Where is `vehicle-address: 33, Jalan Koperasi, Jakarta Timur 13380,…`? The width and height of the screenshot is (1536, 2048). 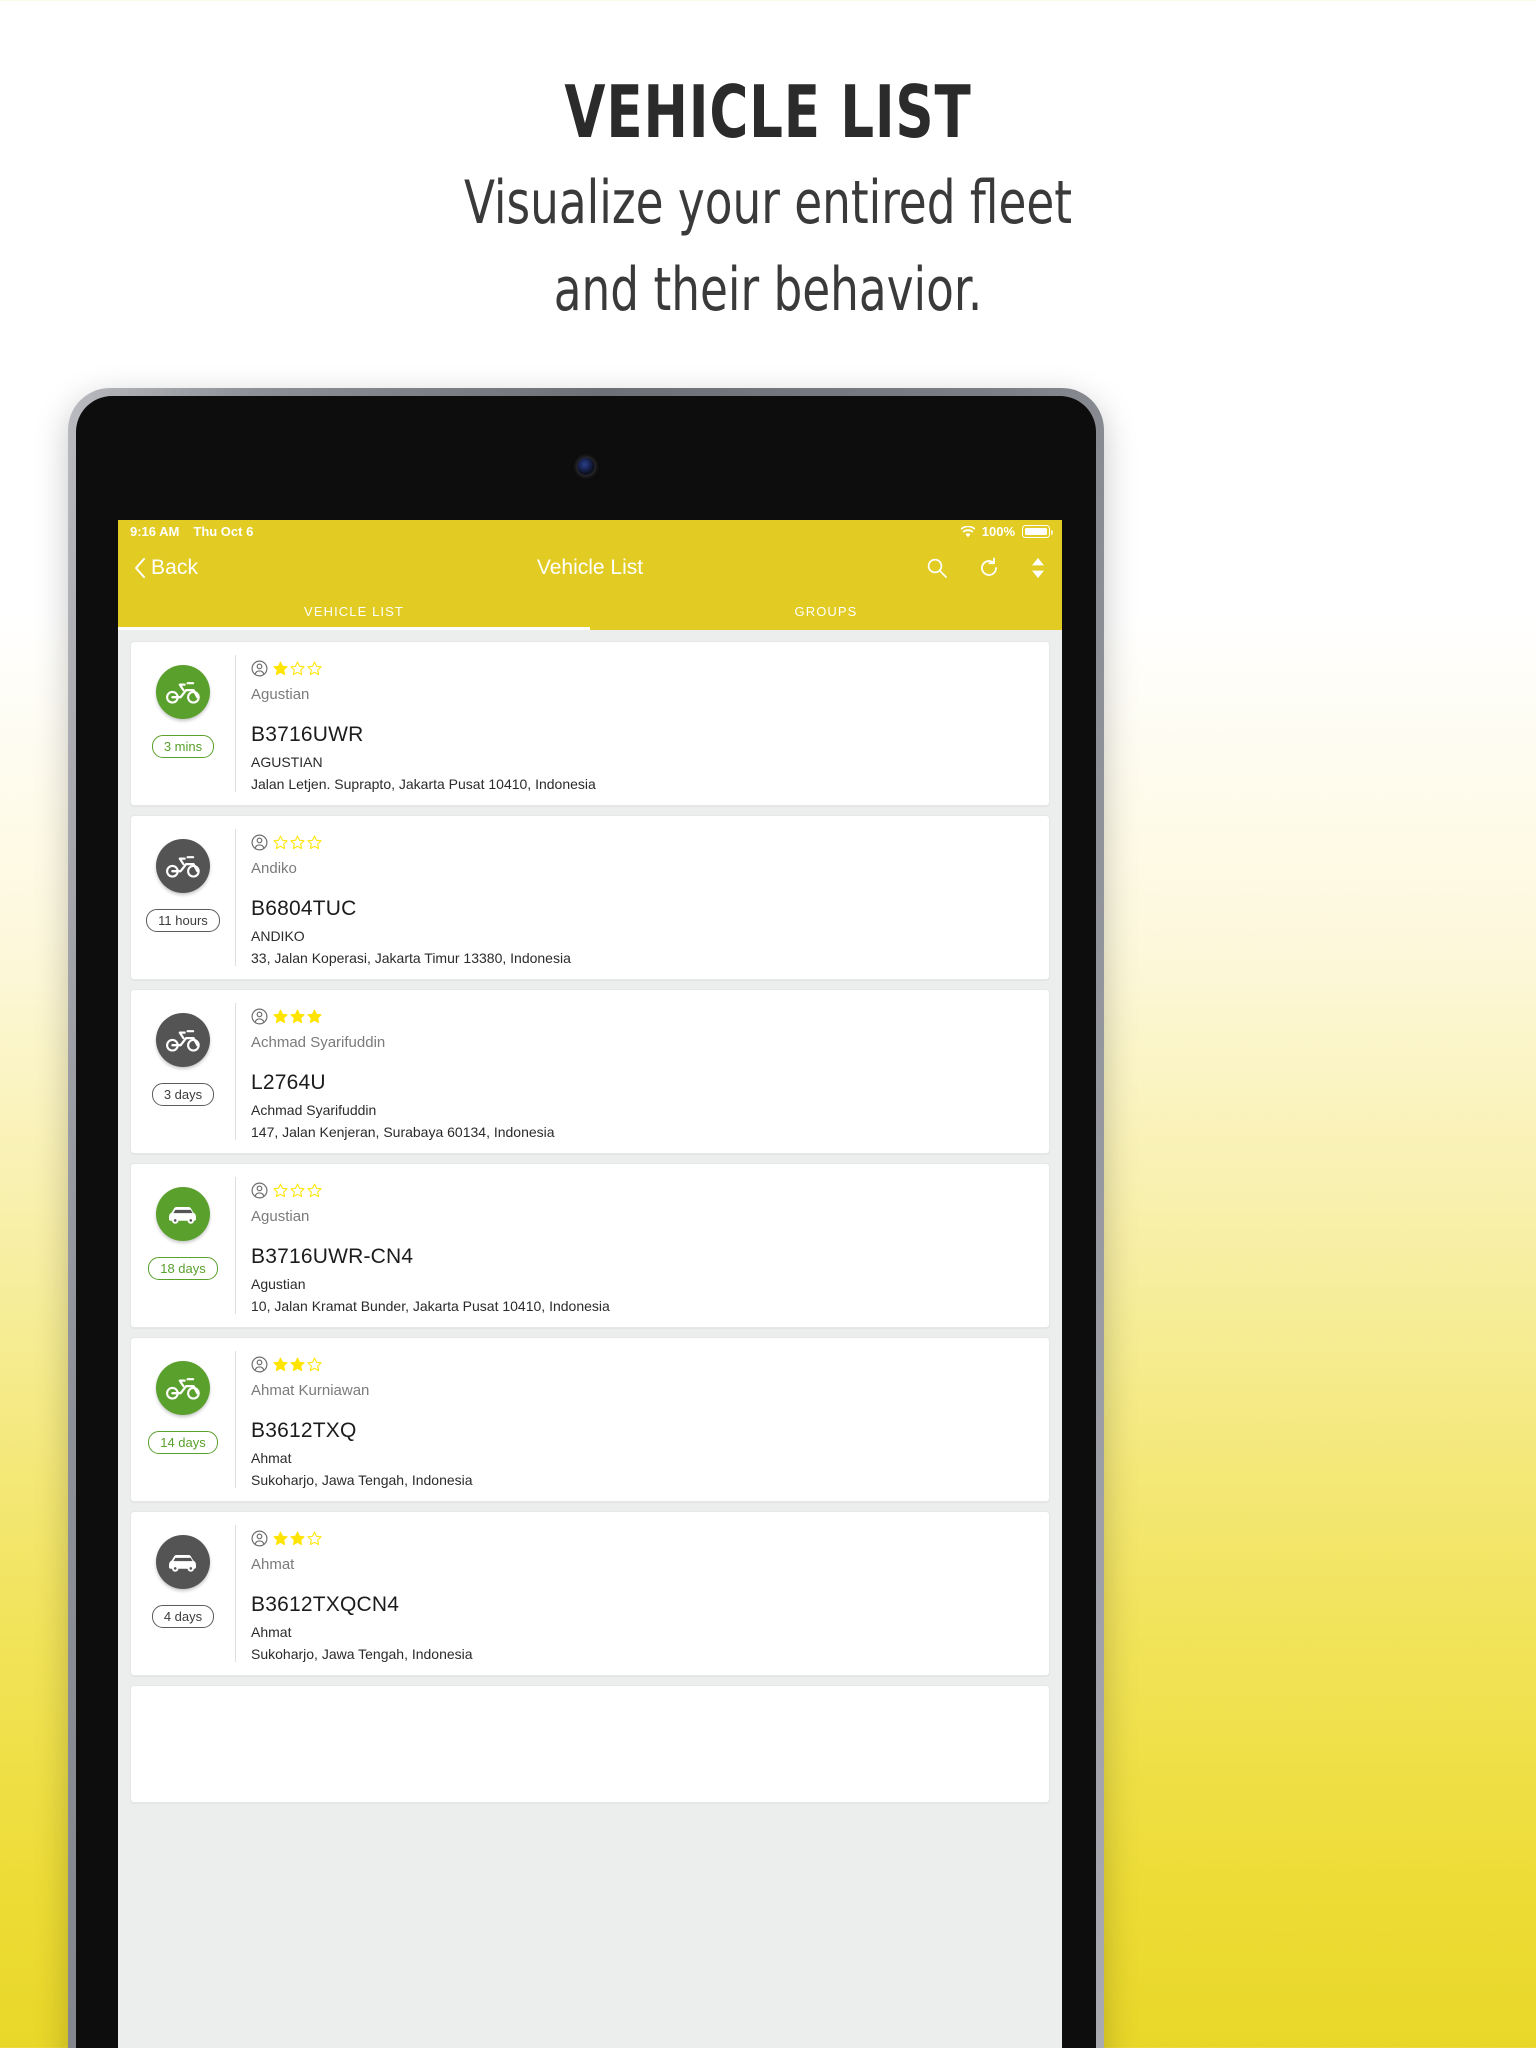 vehicle-address: 33, Jalan Koperasi, Jakarta Timur 13380,… is located at coordinates (411, 958).